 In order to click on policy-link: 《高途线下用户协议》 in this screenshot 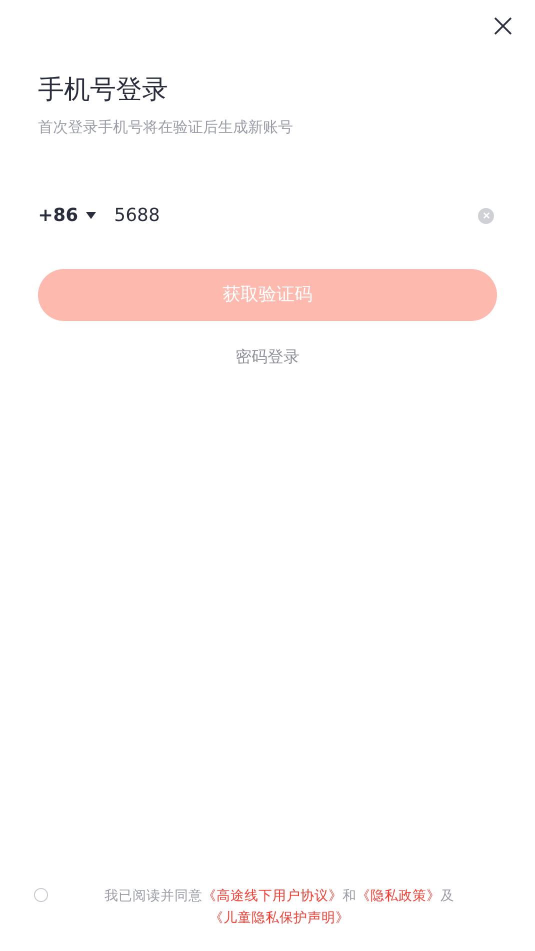, I will do `click(272, 896)`.